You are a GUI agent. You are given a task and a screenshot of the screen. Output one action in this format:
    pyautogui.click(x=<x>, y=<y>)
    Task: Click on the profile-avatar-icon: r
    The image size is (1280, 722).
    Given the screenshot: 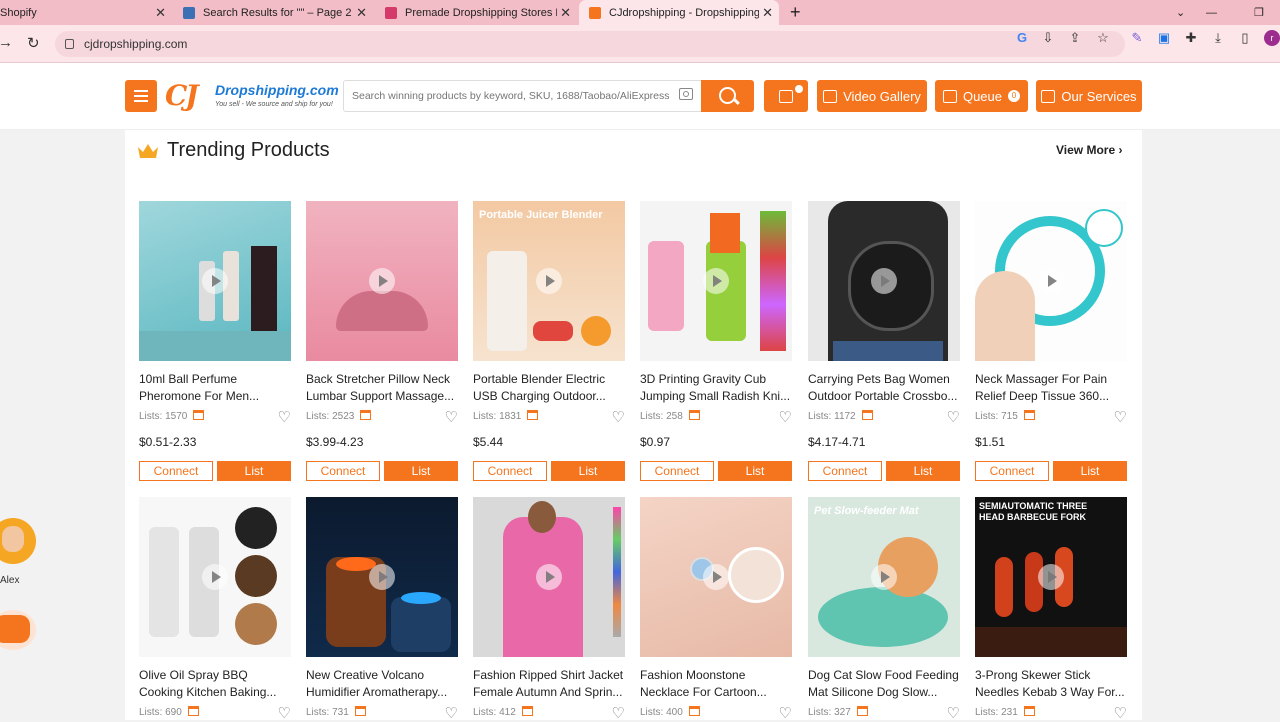 What is the action you would take?
    pyautogui.click(x=1272, y=38)
    